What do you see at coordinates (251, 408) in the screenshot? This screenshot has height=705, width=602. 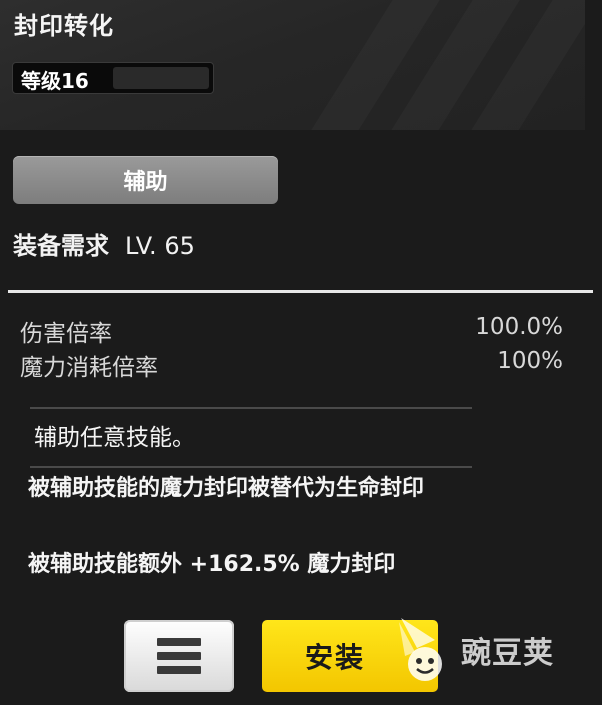 I see `description-divider` at bounding box center [251, 408].